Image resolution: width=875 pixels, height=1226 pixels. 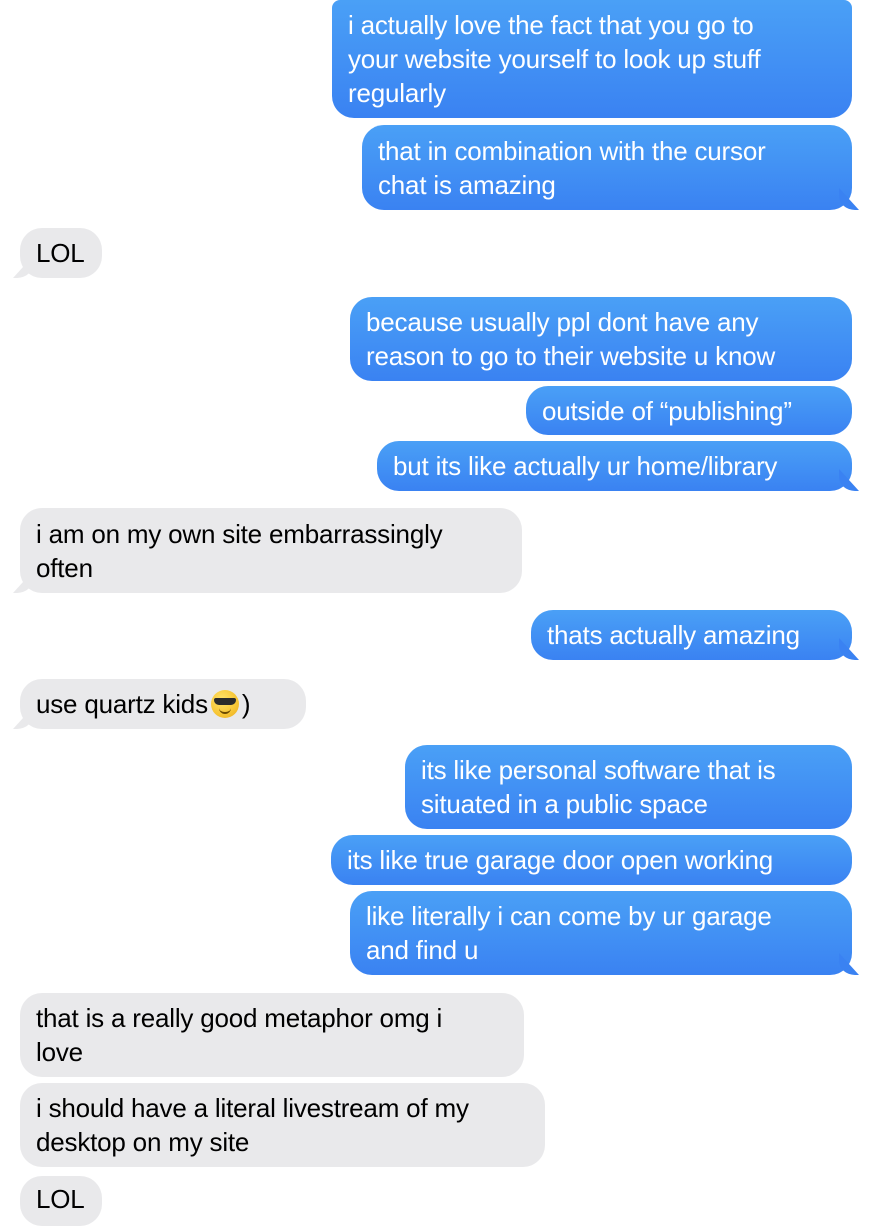 I want to click on sent-message: its like true garage door open working, so click(x=591, y=860).